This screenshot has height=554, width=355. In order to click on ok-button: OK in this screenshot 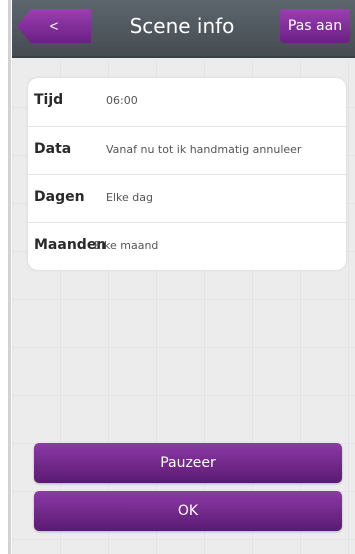, I will do `click(188, 511)`.